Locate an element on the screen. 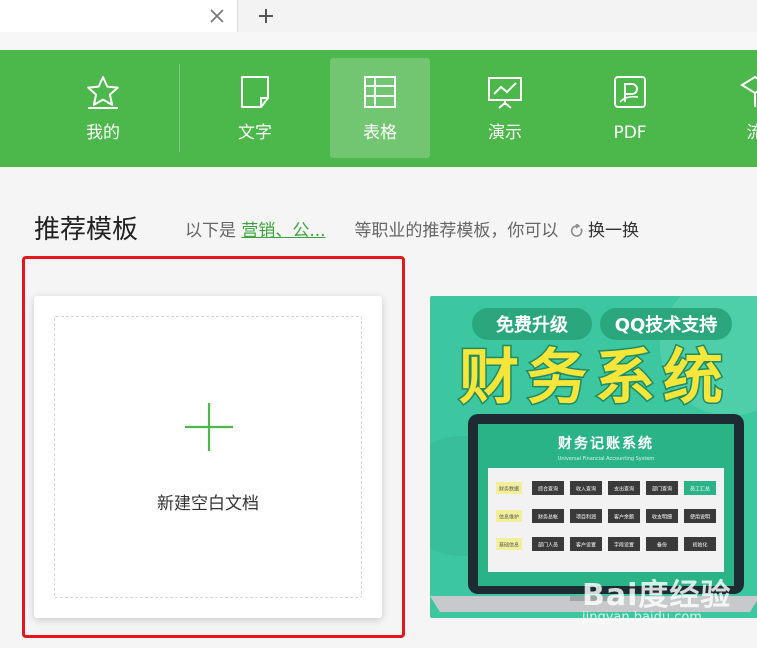 The image size is (757, 648). recommendation-description: 以下是 营销、公... 等职业的推荐模板，你可以 is located at coordinates (371, 231).